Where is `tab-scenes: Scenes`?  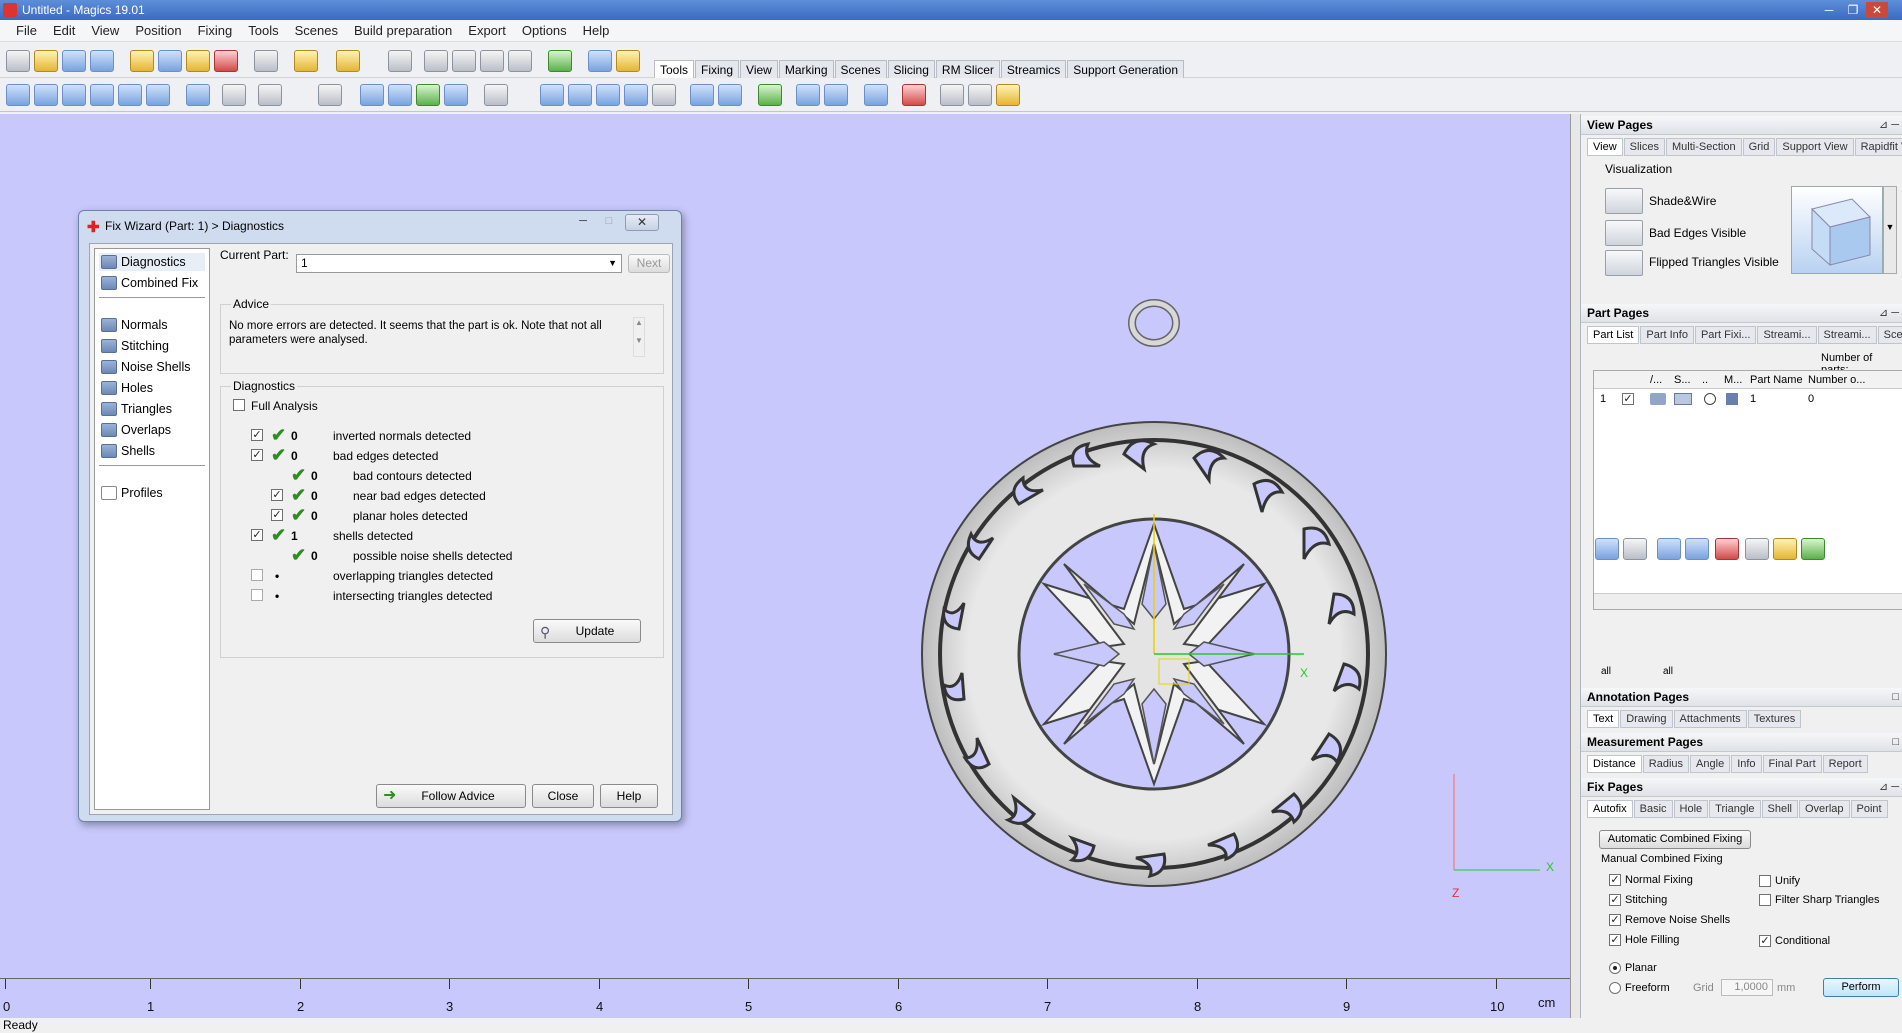
tab-scenes: Scenes is located at coordinates (860, 69).